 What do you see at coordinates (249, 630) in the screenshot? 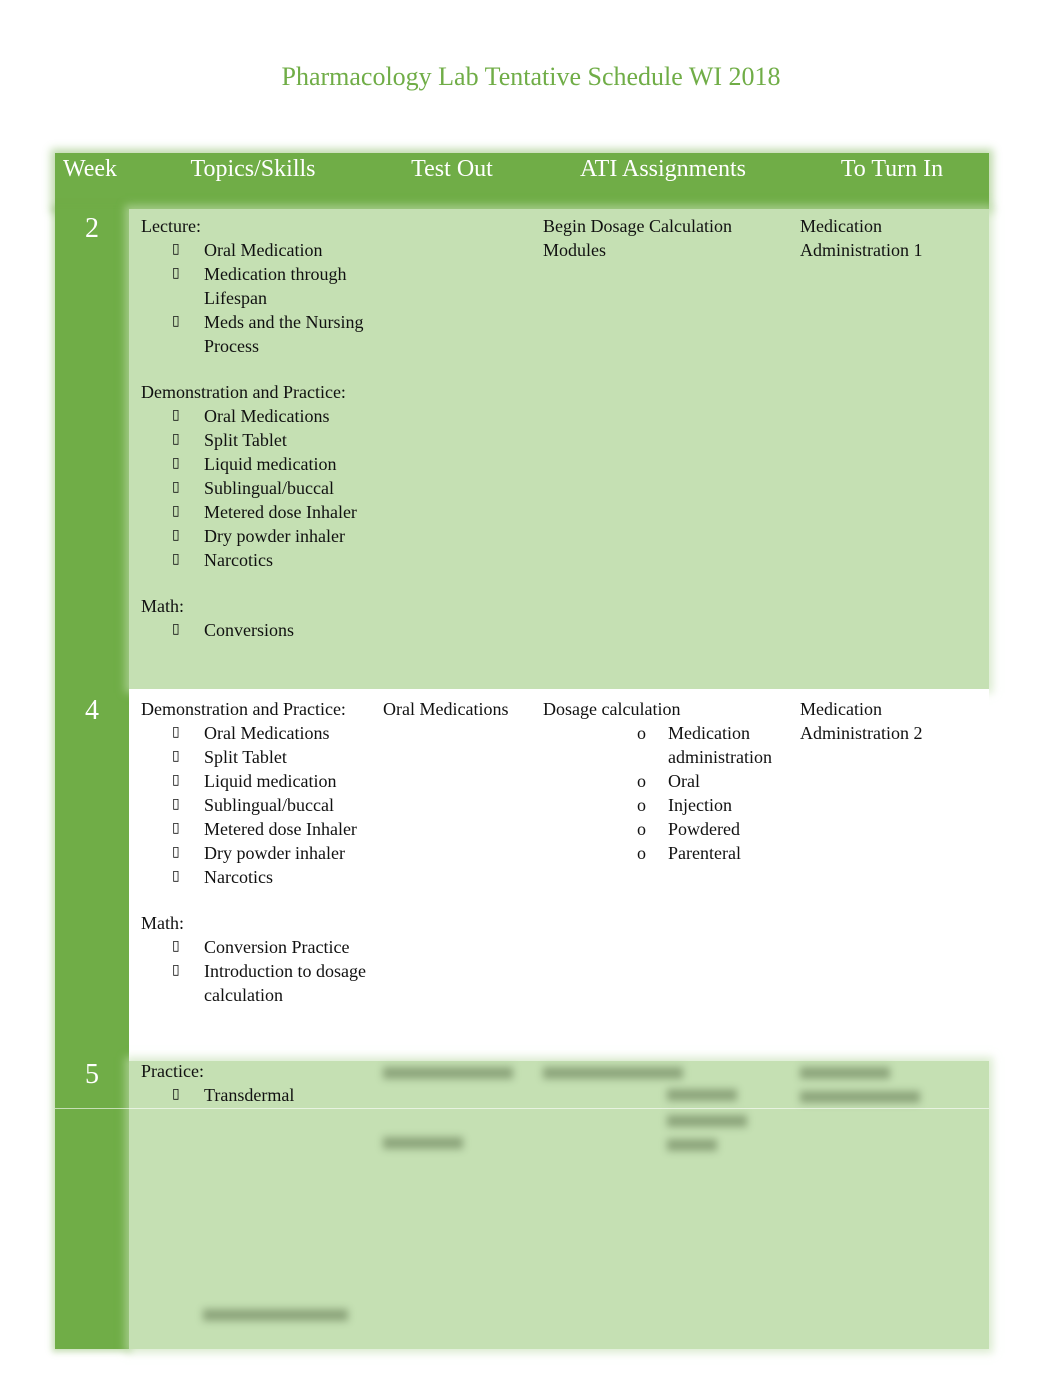
I see `list-item-text: Conversions` at bounding box center [249, 630].